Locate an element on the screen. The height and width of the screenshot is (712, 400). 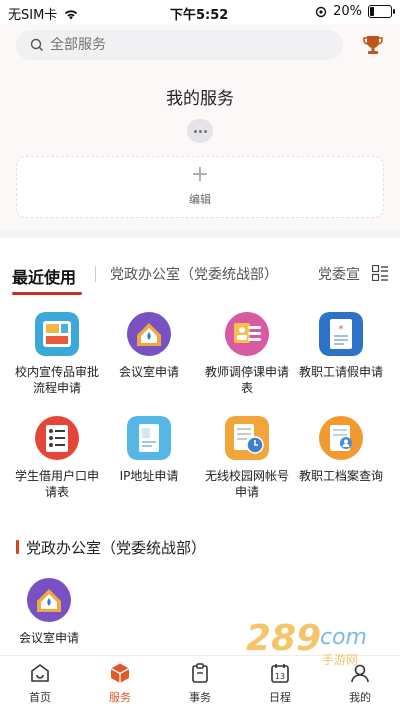
wifi-icon is located at coordinates (71, 14).